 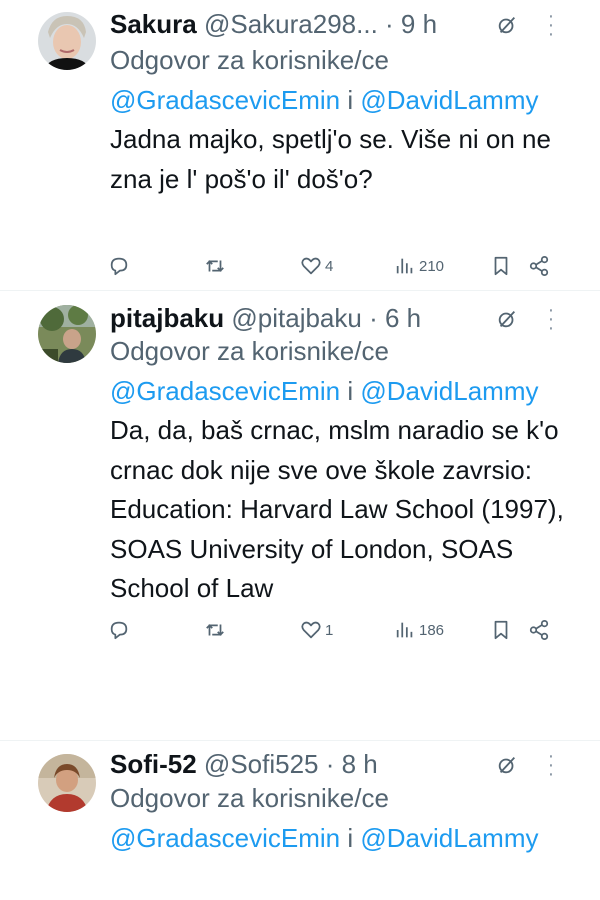 What do you see at coordinates (329, 266) in the screenshot?
I see `like-count: 4` at bounding box center [329, 266].